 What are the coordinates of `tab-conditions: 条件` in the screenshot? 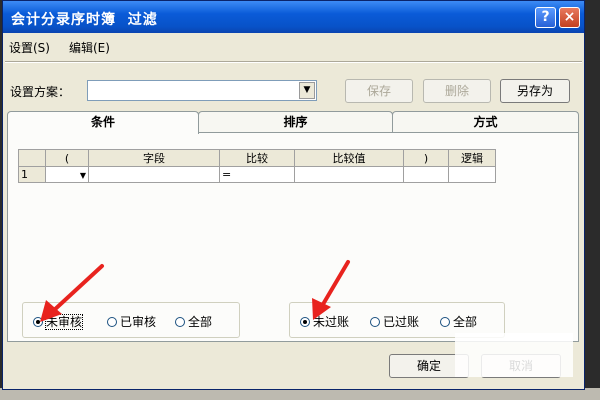 It's located at (103, 122).